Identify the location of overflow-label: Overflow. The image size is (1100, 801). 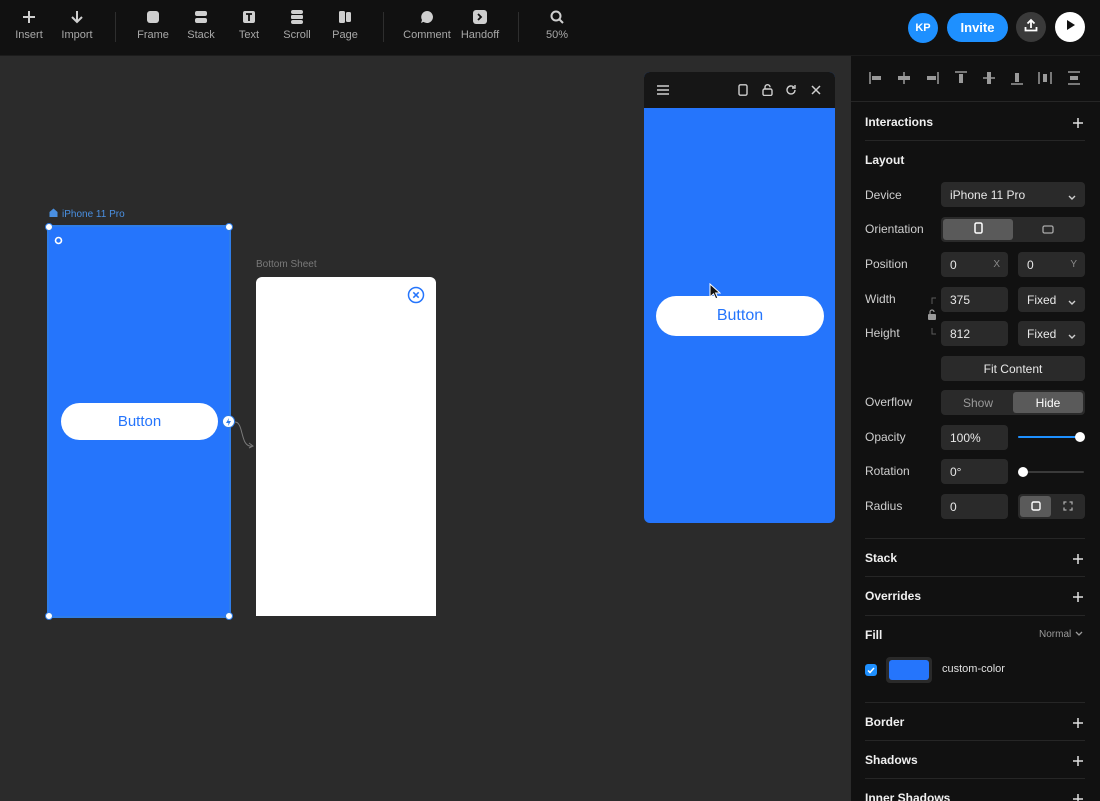
(889, 402).